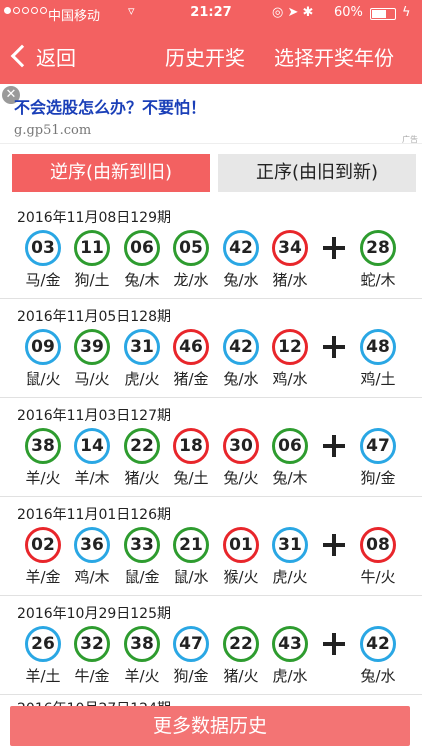 The height and width of the screenshot is (750, 422). I want to click on ball-item: 46 猪/金, so click(191, 359).